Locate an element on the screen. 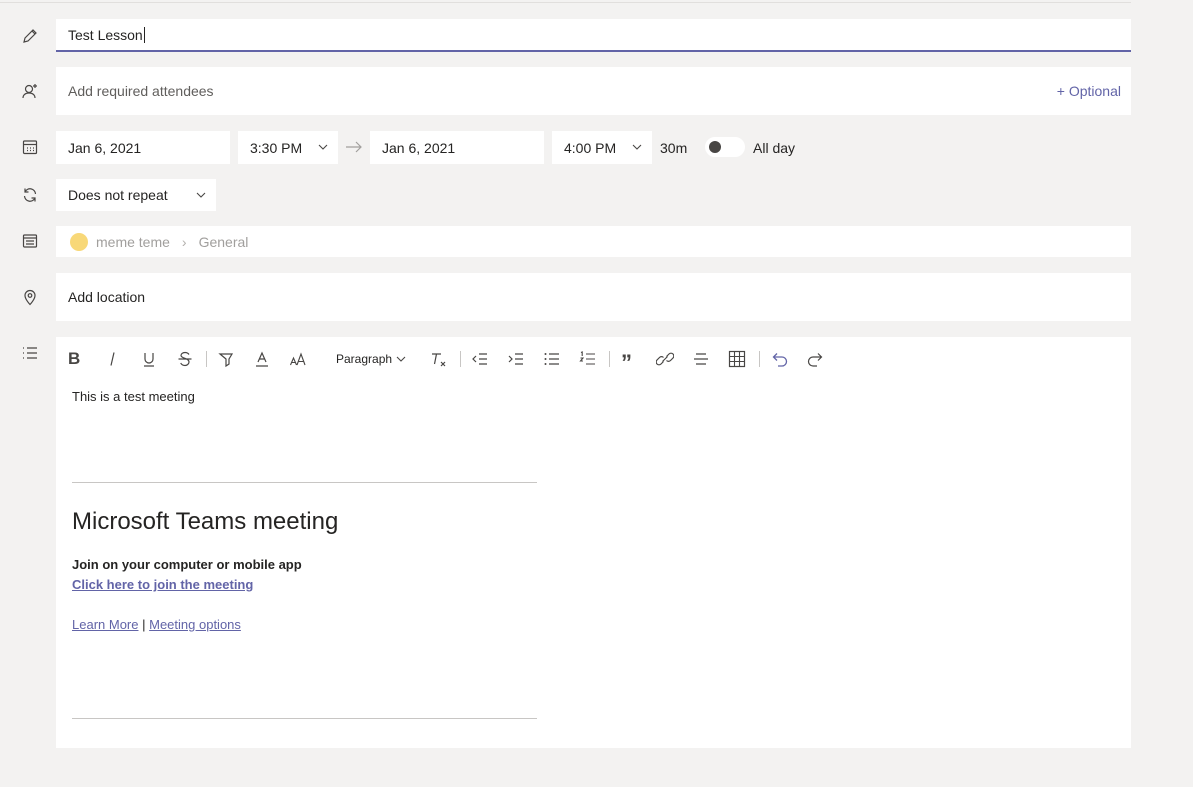 The width and height of the screenshot is (1193, 787). undo-icon is located at coordinates (780, 360).